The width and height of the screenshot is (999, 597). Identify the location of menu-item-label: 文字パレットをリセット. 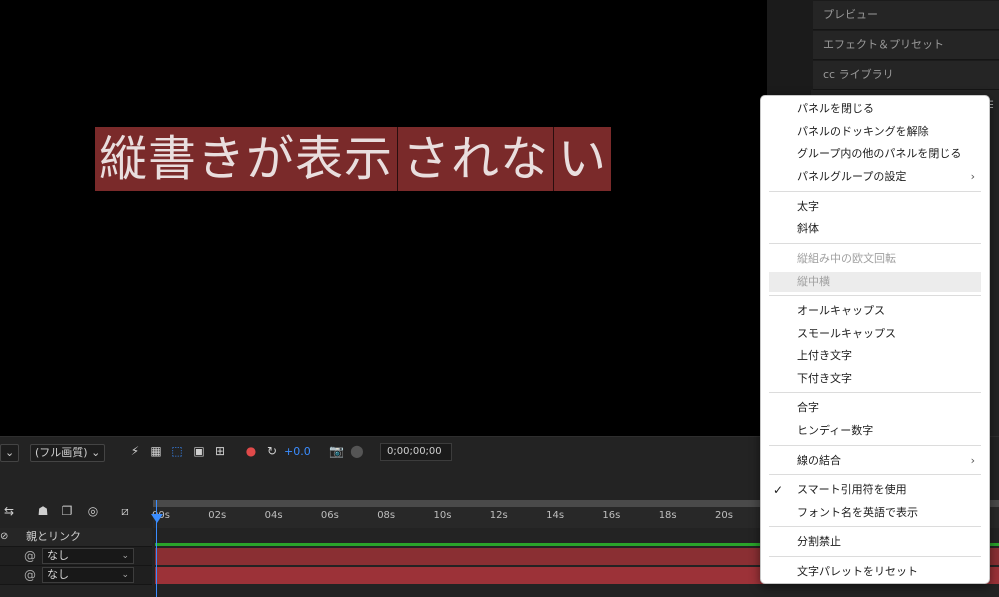
(857, 571).